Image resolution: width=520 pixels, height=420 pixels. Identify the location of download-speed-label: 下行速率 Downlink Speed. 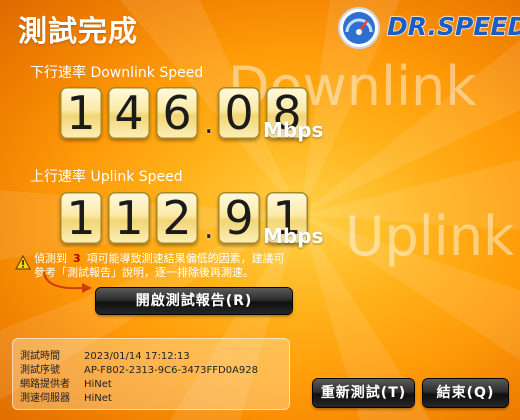
(117, 73).